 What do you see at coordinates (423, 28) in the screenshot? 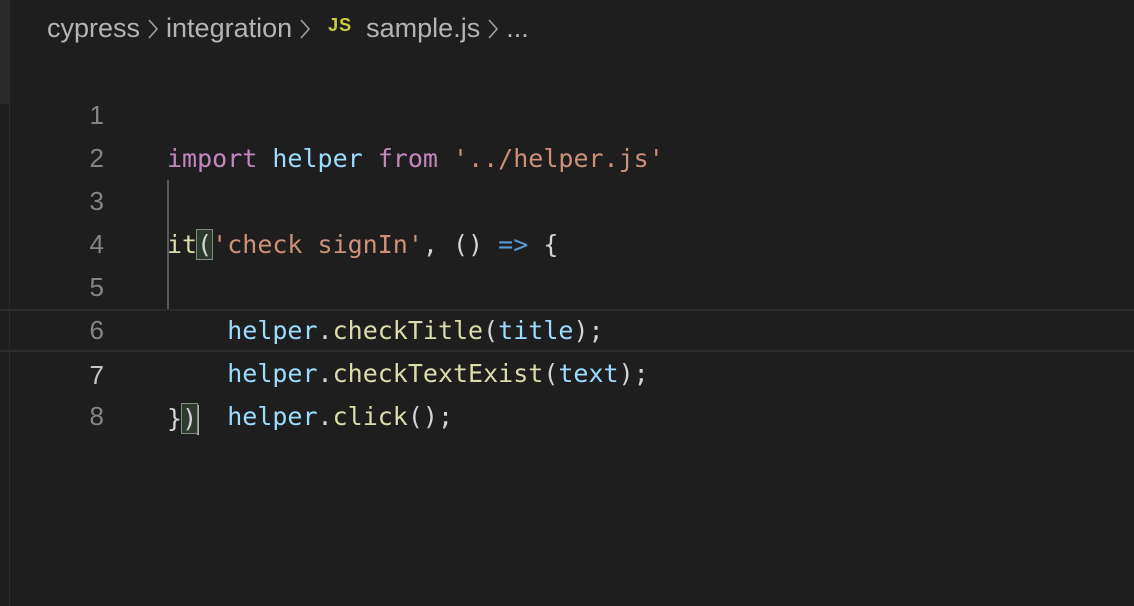
I see `breadcrumb-item-sample-js: sample.js` at bounding box center [423, 28].